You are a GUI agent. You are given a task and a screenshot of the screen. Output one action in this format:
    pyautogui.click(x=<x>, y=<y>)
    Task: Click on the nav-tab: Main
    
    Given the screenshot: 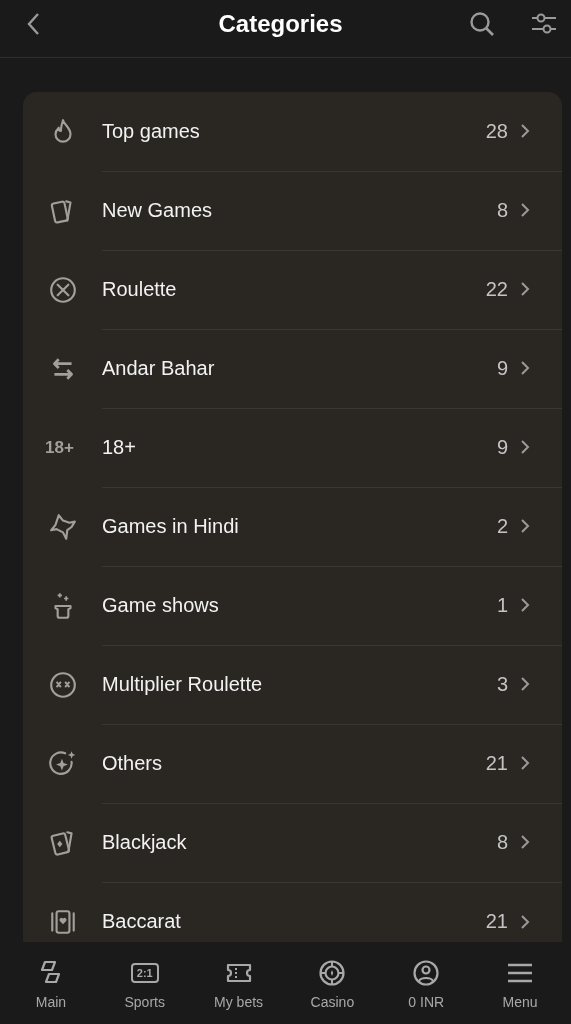 What is the action you would take?
    pyautogui.click(x=51, y=983)
    